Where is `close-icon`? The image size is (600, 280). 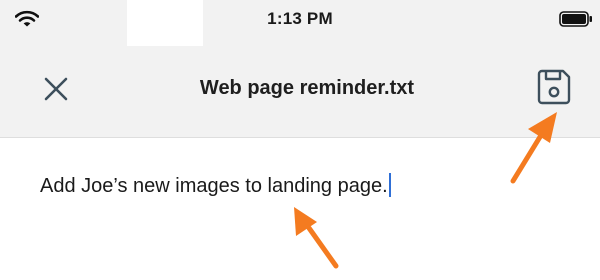
close-icon is located at coordinates (56, 89).